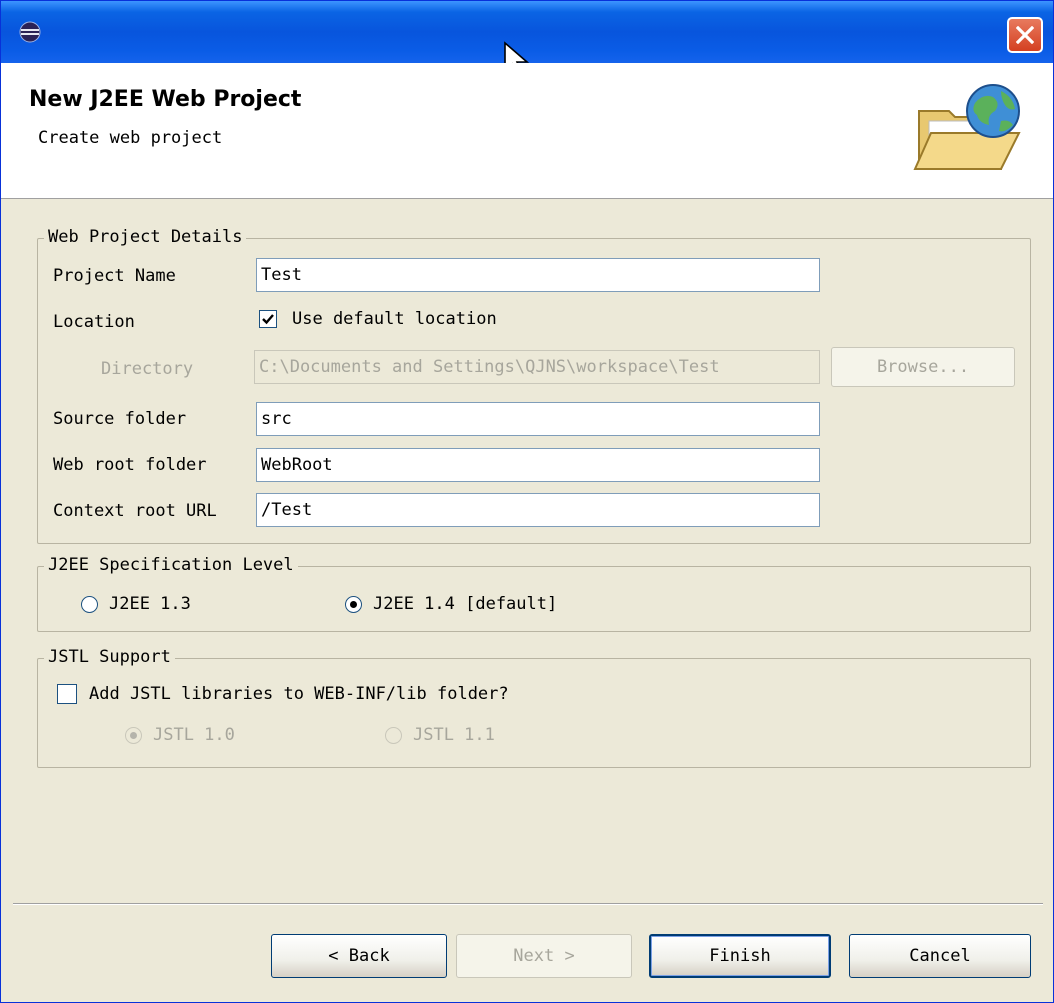 This screenshot has height=1003, width=1054. What do you see at coordinates (967, 127) in the screenshot?
I see `folder-globe-icon` at bounding box center [967, 127].